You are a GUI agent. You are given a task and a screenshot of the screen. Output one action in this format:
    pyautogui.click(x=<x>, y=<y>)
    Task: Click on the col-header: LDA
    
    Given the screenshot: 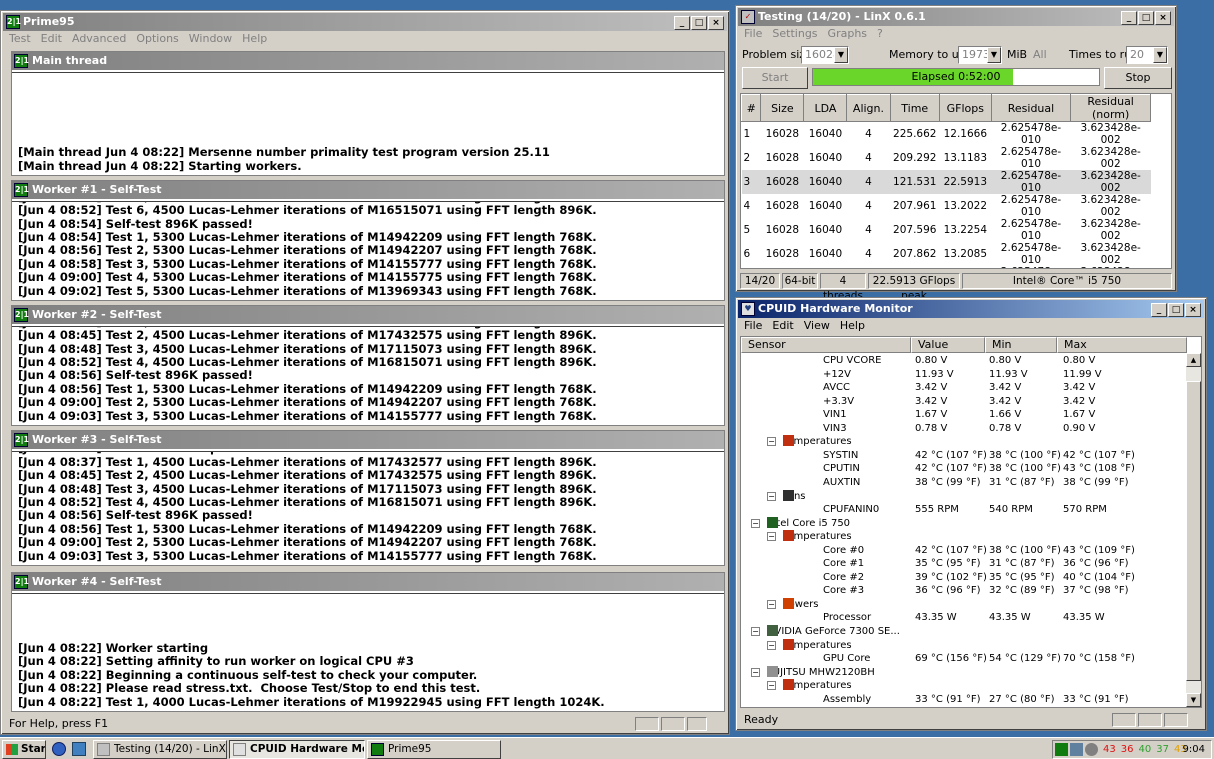 What is the action you would take?
    pyautogui.click(x=825, y=108)
    